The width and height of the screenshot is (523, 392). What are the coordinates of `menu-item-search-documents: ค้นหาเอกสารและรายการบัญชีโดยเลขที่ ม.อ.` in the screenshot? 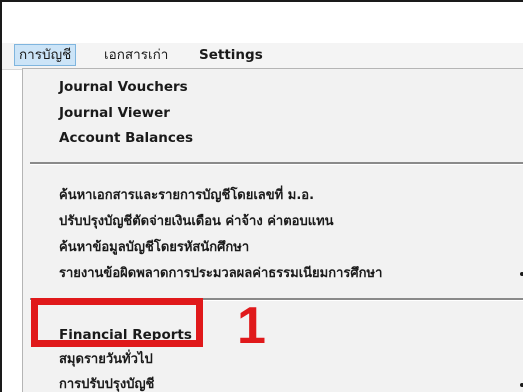 It's located at (186, 196).